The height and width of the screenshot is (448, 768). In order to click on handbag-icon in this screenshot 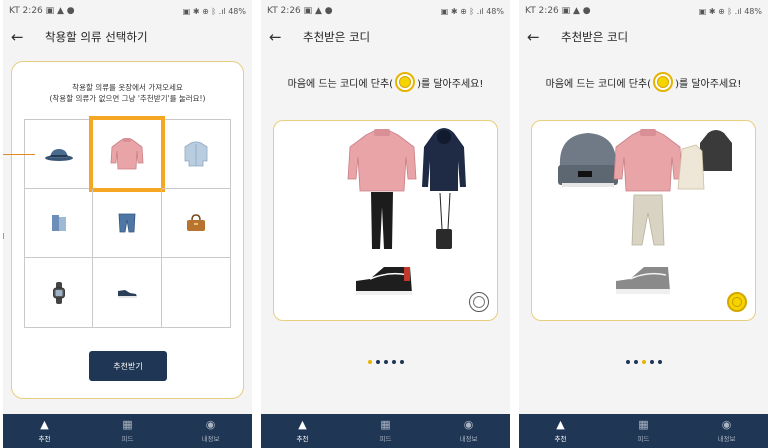, I will do `click(195, 222)`.